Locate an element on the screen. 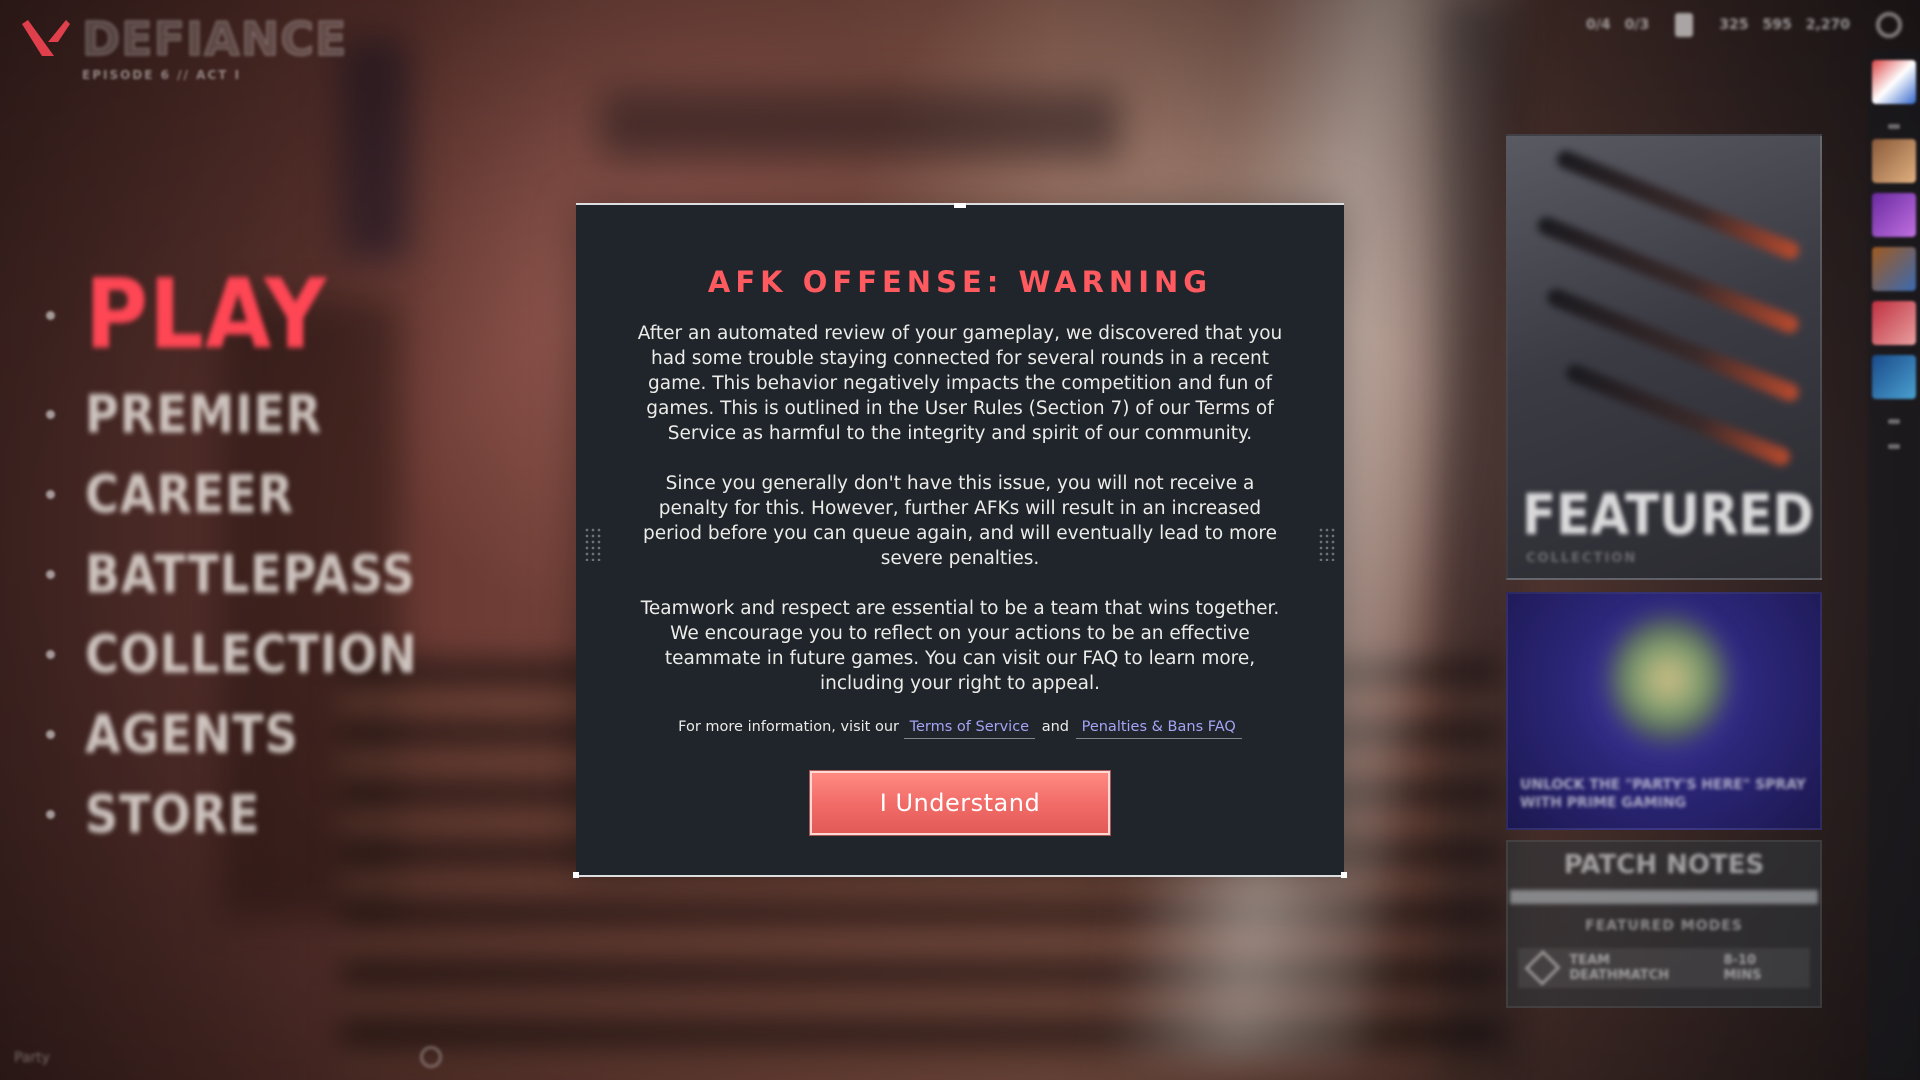  settings-gear-icon is located at coordinates (1889, 25).